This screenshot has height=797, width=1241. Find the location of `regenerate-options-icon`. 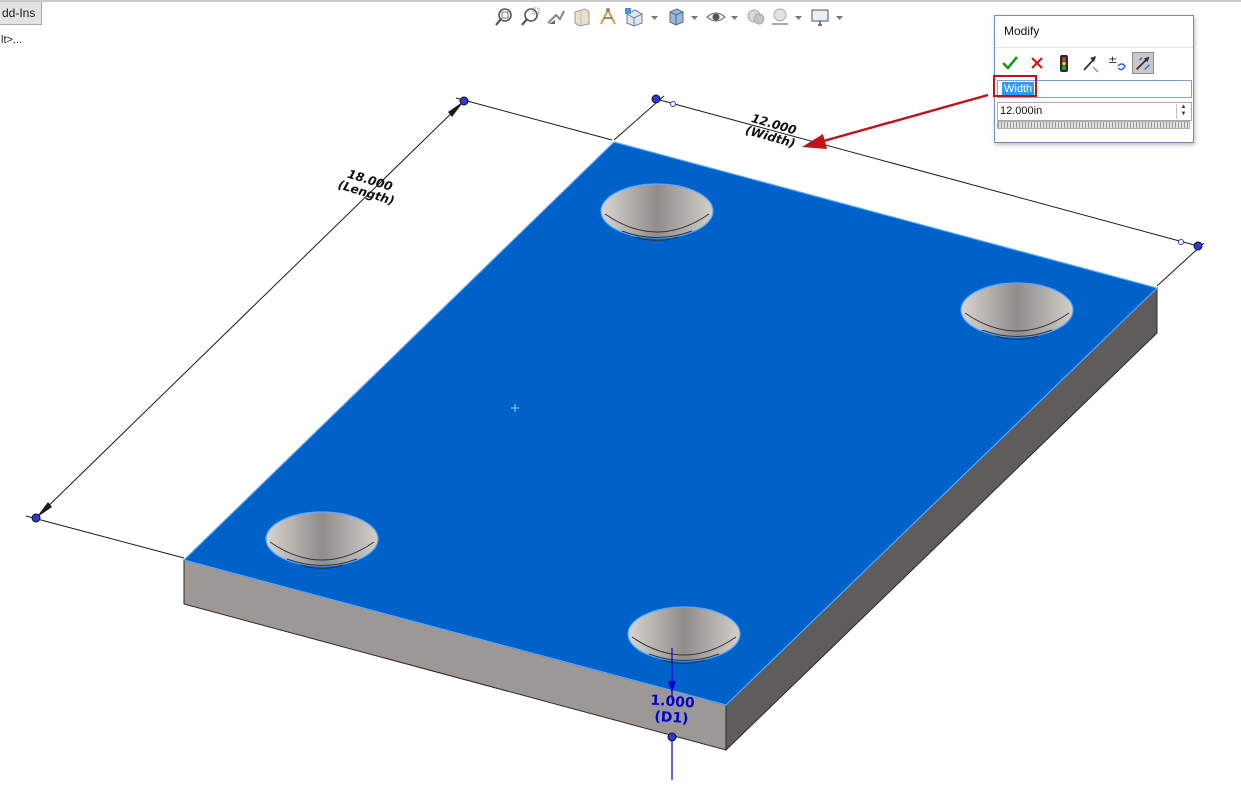

regenerate-options-icon is located at coordinates (1142, 63).